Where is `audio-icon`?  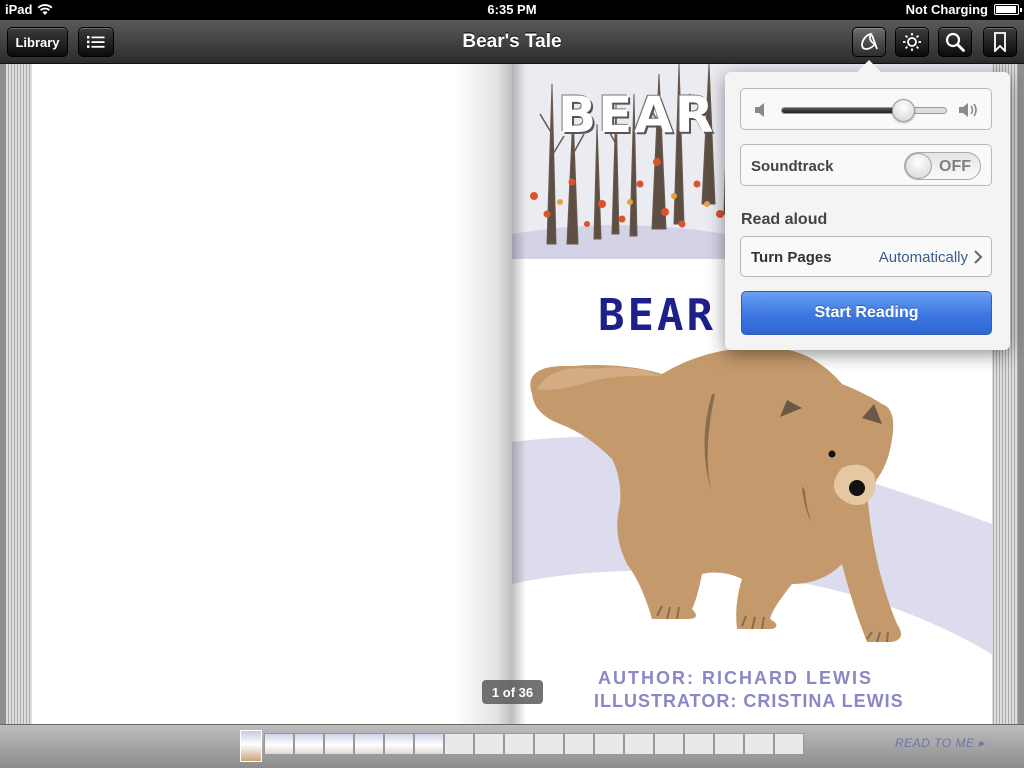 audio-icon is located at coordinates (869, 41).